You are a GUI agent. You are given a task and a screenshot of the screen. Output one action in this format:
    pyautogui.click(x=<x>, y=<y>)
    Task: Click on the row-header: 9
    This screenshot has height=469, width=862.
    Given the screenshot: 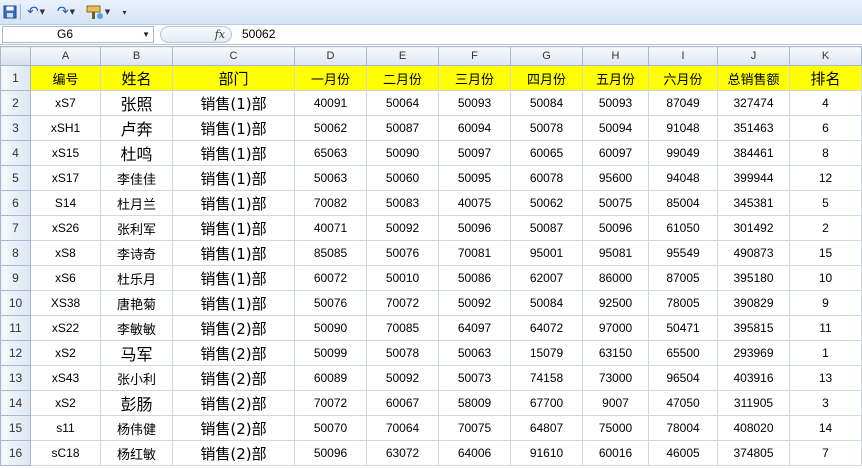 What is the action you would take?
    pyautogui.click(x=15, y=278)
    